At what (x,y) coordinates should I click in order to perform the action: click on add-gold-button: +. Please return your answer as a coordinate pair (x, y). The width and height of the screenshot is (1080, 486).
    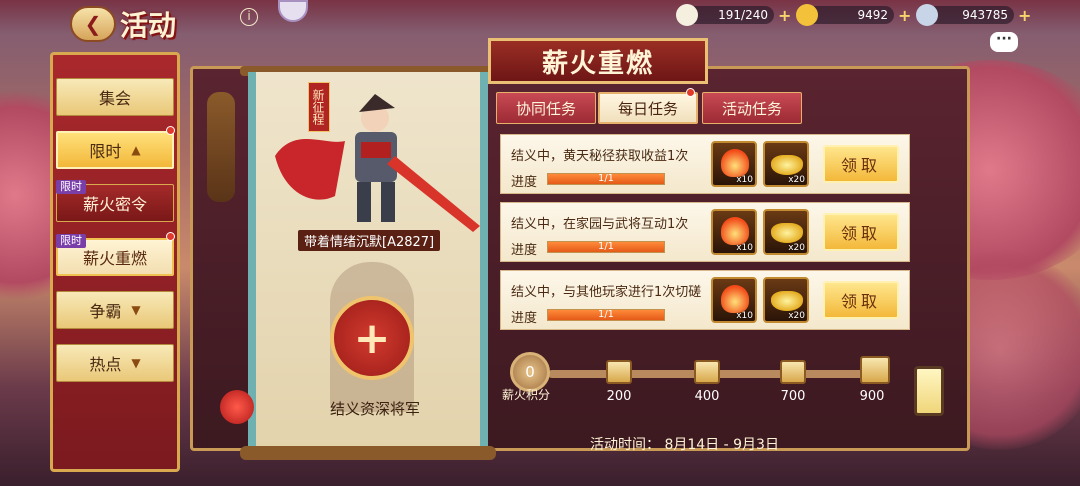
    Looking at the image, I should click on (904, 15).